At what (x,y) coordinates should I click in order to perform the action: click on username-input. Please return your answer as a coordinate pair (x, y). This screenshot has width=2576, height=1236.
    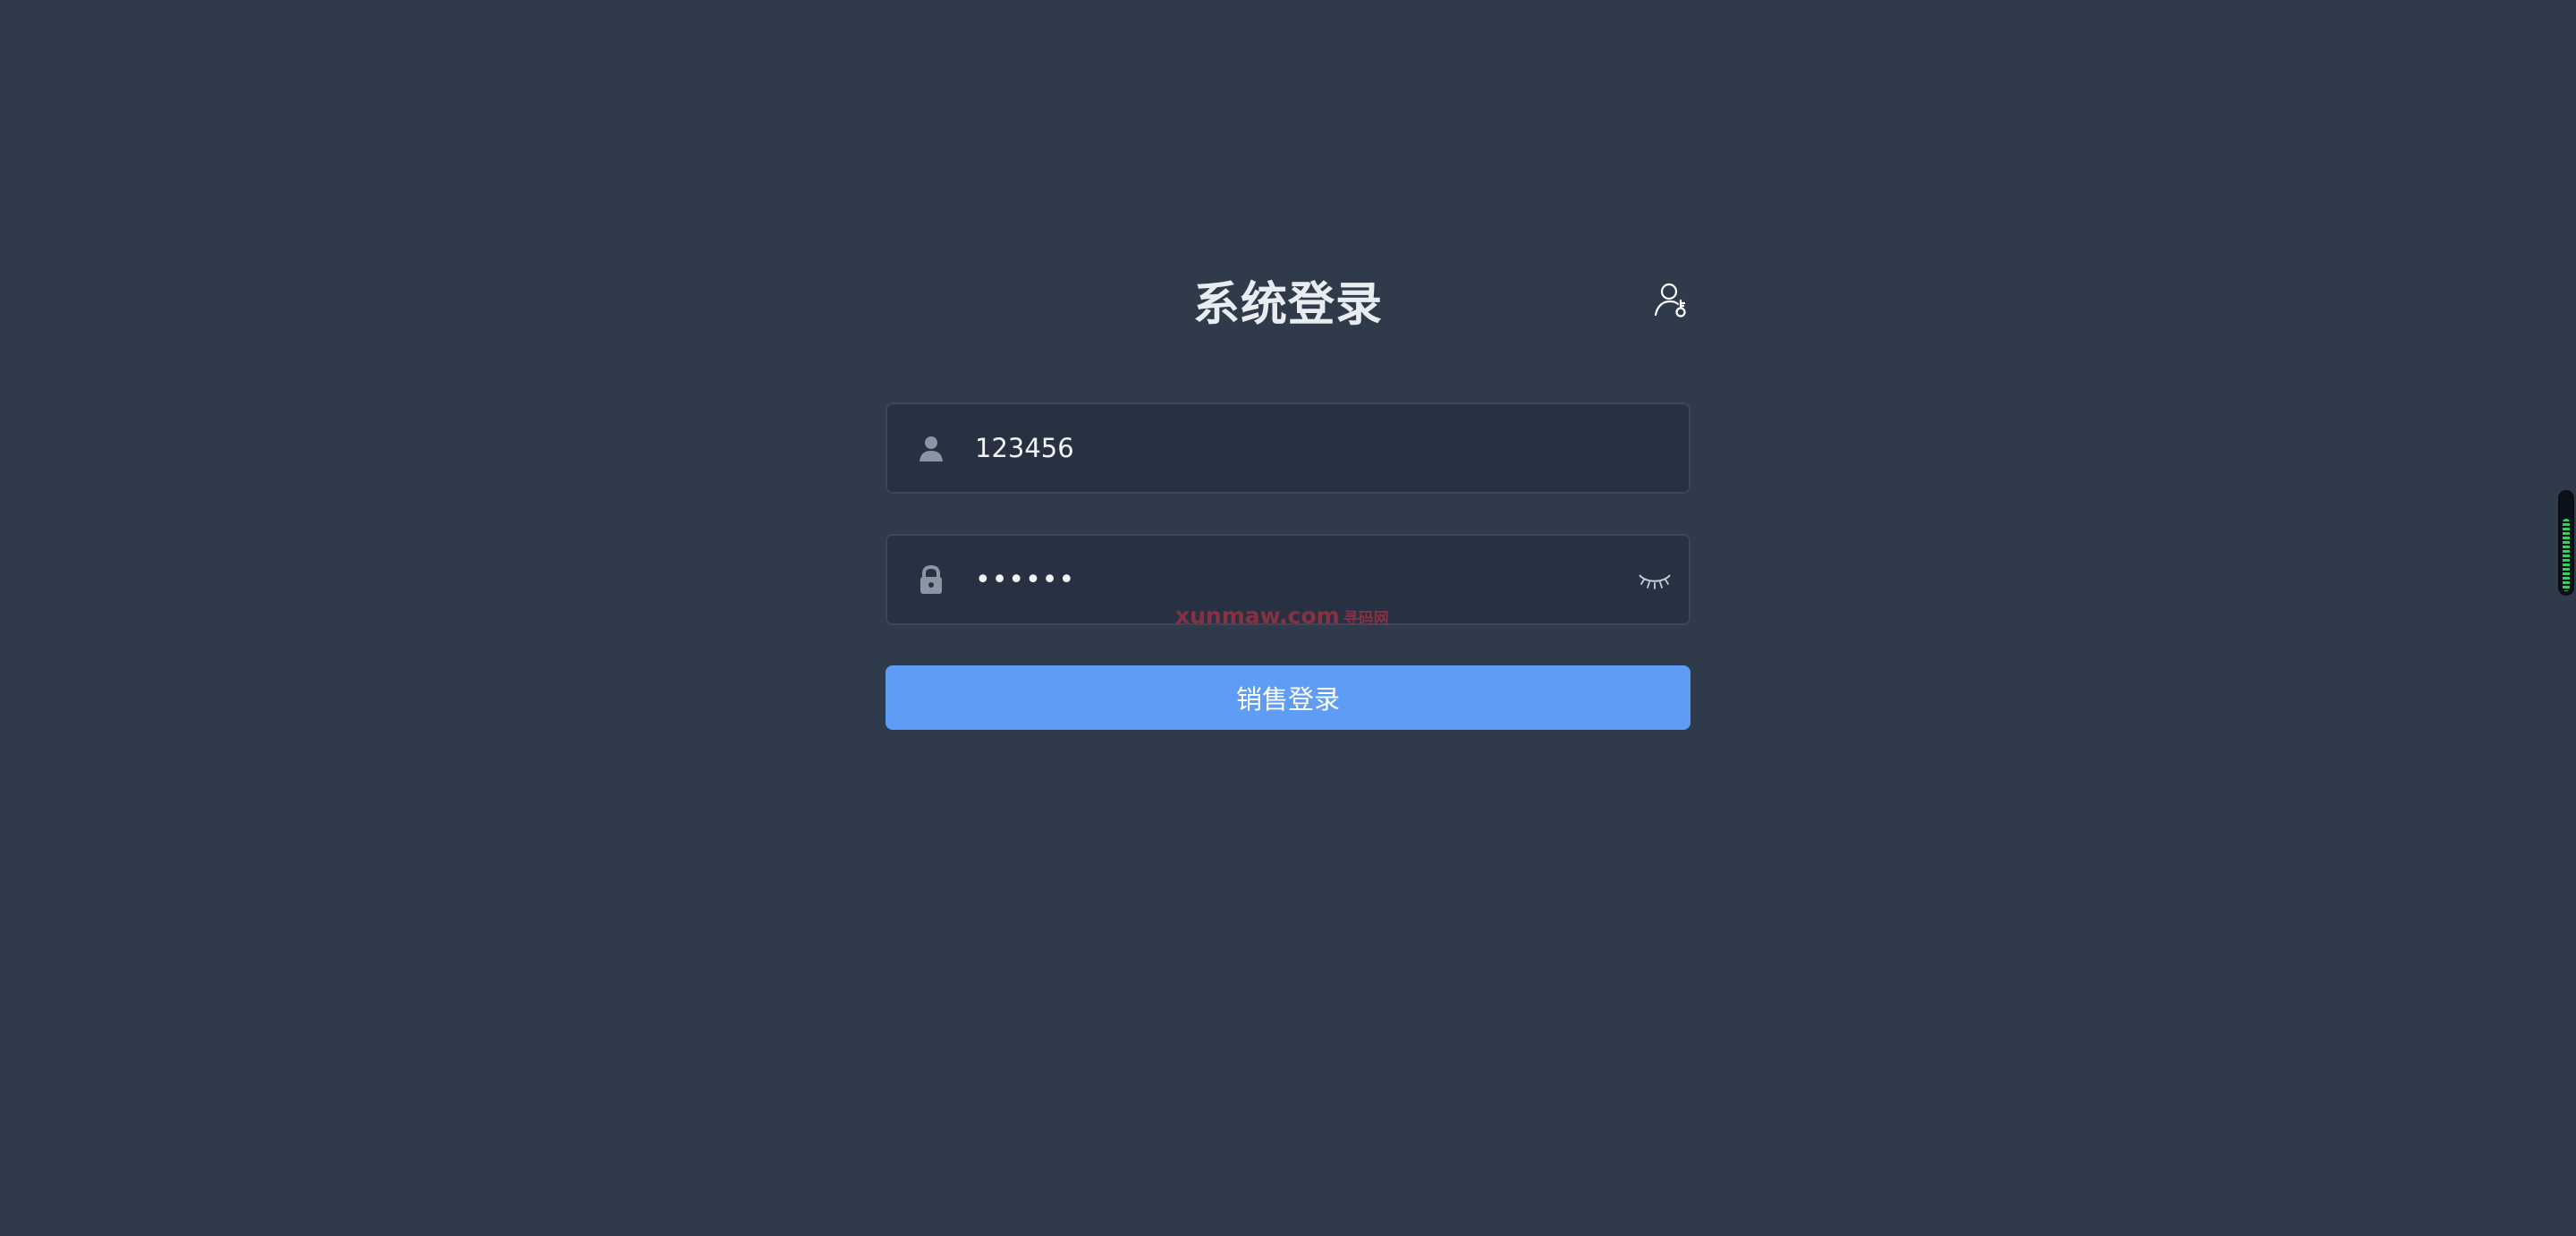
    Looking at the image, I should click on (1283, 448).